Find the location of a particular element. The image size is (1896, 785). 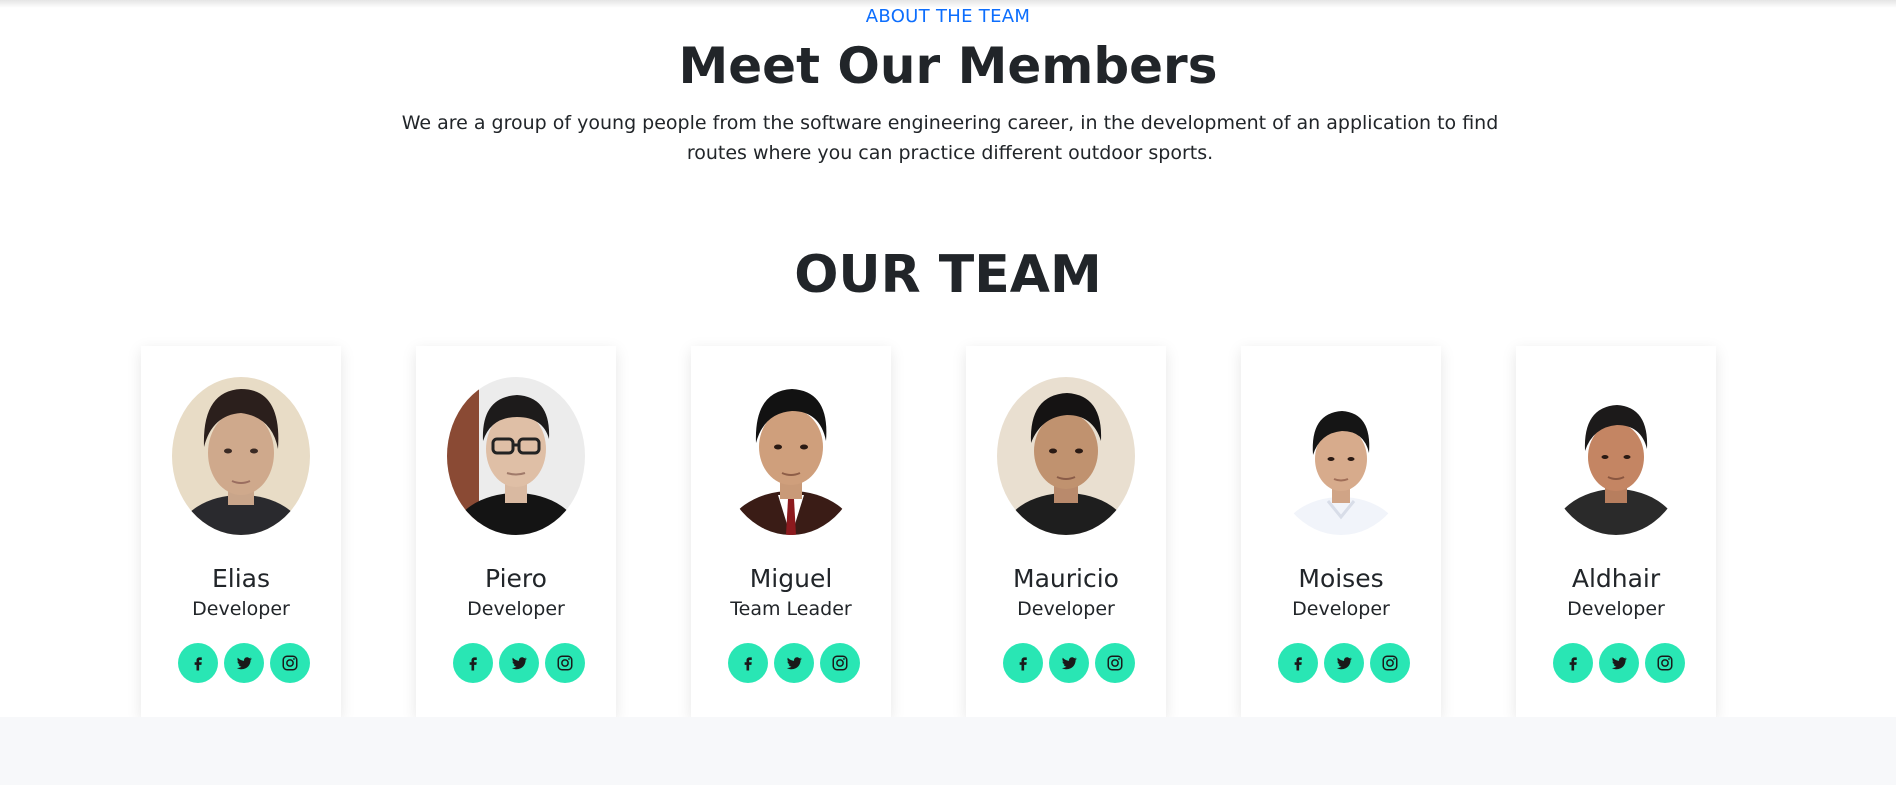

footer-band is located at coordinates (948, 751).